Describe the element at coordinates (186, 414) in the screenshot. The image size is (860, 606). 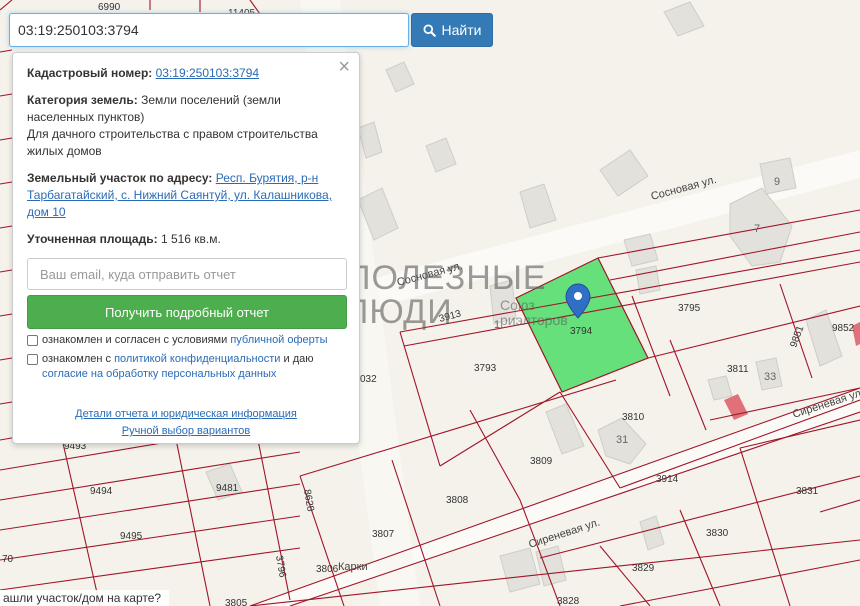
I see `report-details-link: Детали отчета и юридическая информация` at that location.